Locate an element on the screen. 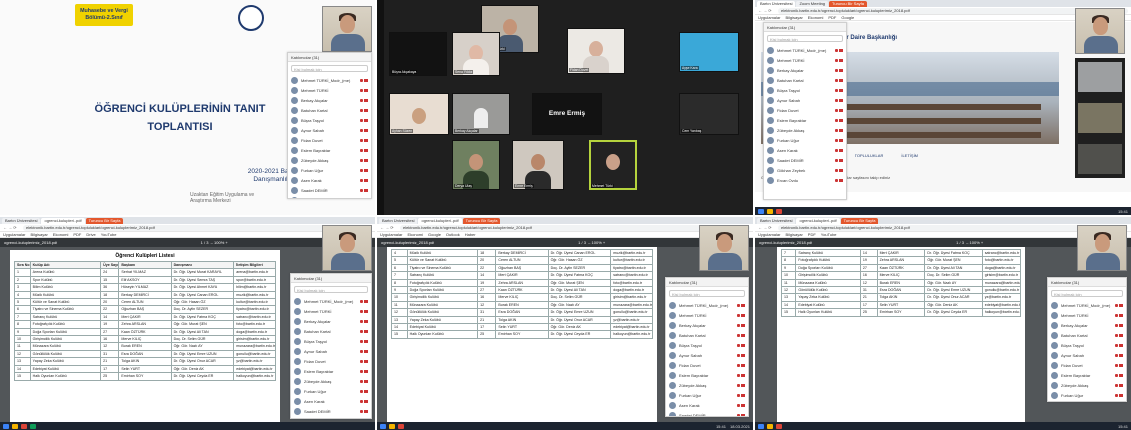  menu-item: İLETİŞİM is located at coordinates (909, 155).